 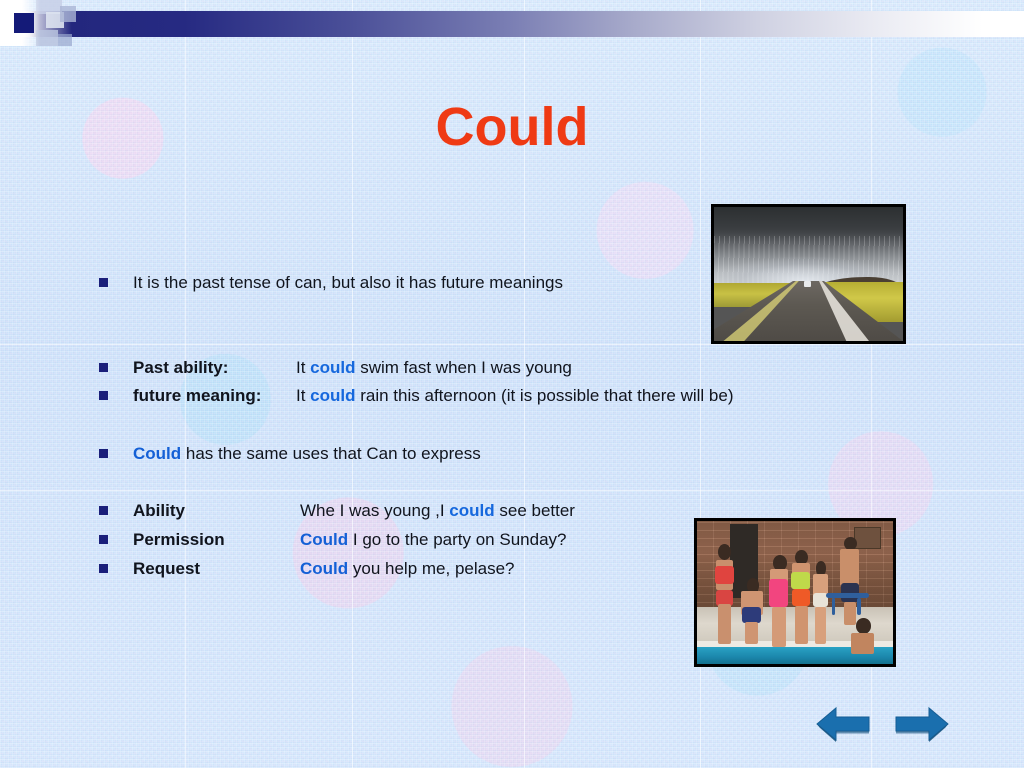 What do you see at coordinates (463, 367) in the screenshot?
I see `text-after: swim fast when I was young` at bounding box center [463, 367].